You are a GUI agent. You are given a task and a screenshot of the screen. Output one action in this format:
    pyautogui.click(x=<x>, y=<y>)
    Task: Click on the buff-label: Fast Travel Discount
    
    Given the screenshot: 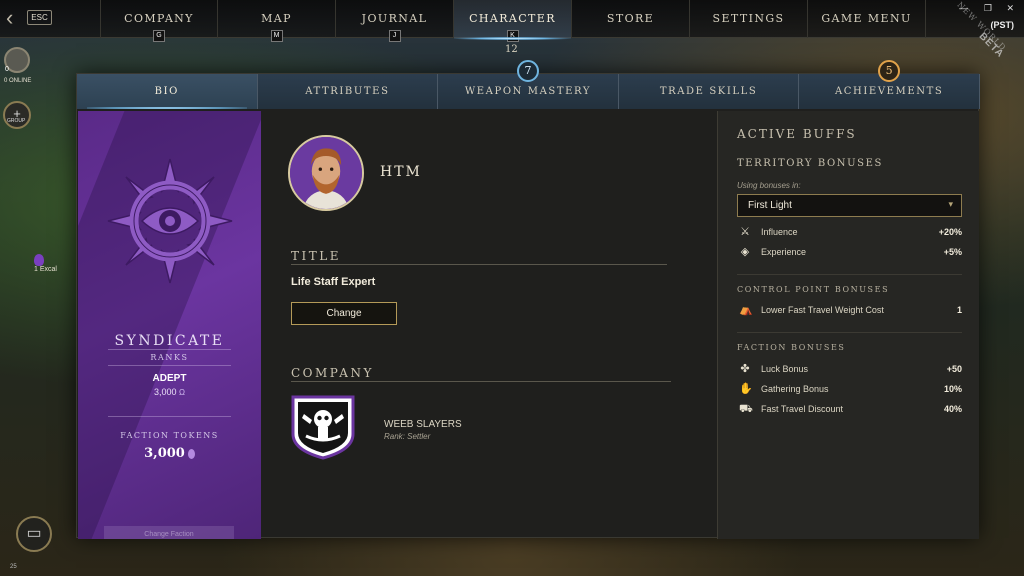 What is the action you would take?
    pyautogui.click(x=802, y=409)
    